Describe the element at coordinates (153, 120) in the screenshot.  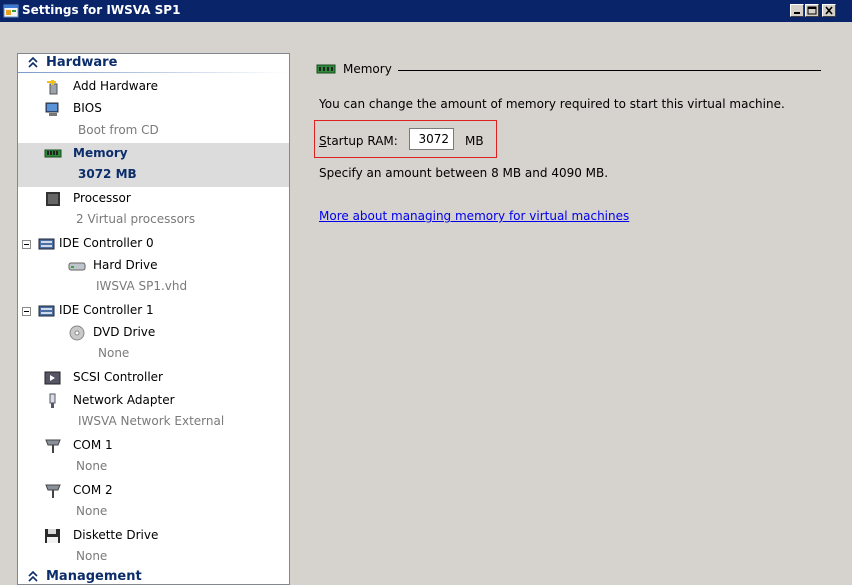
I see `tree-item-bios: BIOS Boot from CD` at that location.